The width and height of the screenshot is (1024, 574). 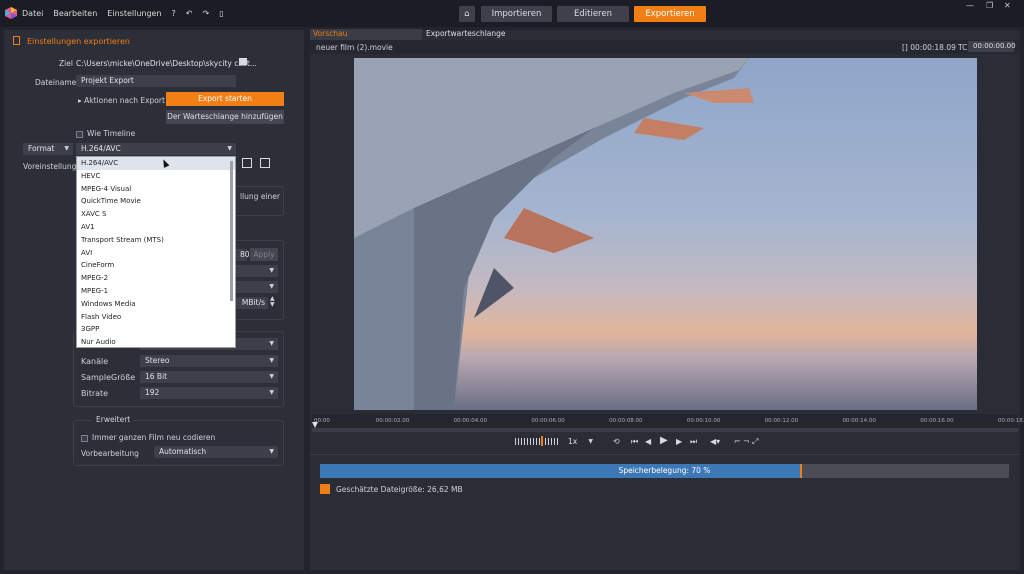 I want to click on format-option: 3GPP, so click(x=156, y=329).